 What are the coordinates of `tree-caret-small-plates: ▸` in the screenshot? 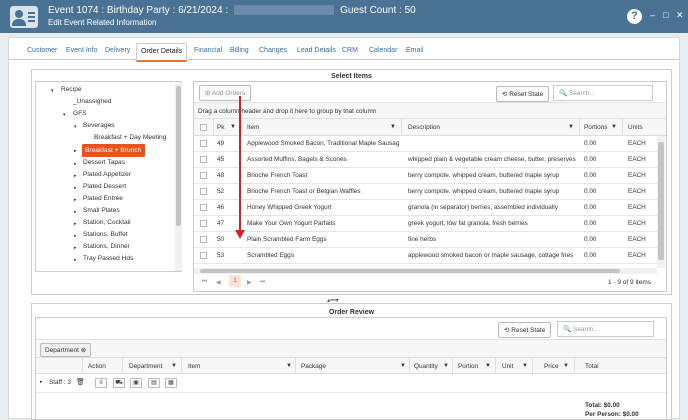 It's located at (75, 212).